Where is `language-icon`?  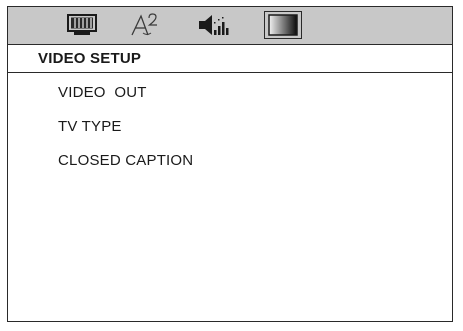 language-icon is located at coordinates (144, 24).